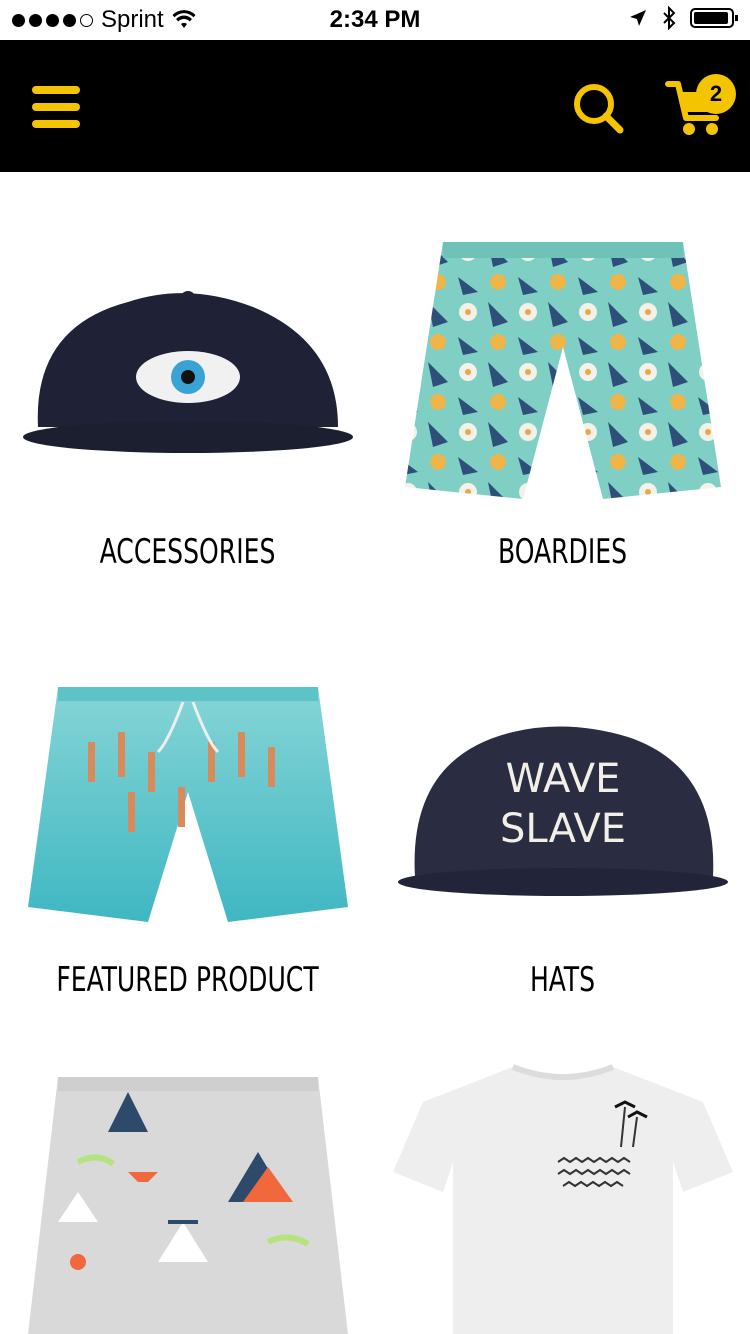 The height and width of the screenshot is (1334, 750). Describe the element at coordinates (187, 357) in the screenshot. I see `product-image-cap-eye` at that location.